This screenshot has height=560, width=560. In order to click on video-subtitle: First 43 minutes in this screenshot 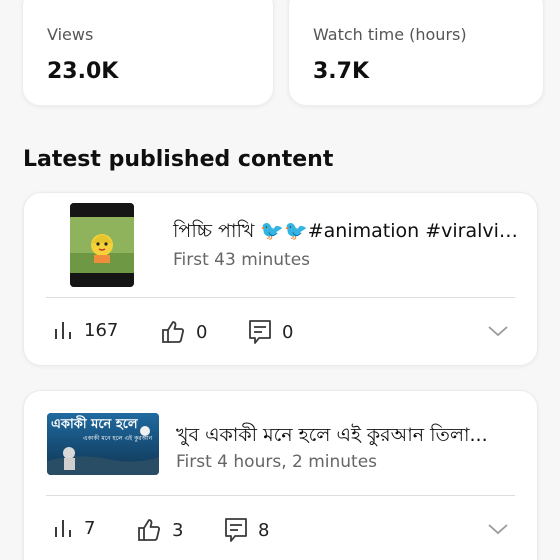, I will do `click(242, 260)`.